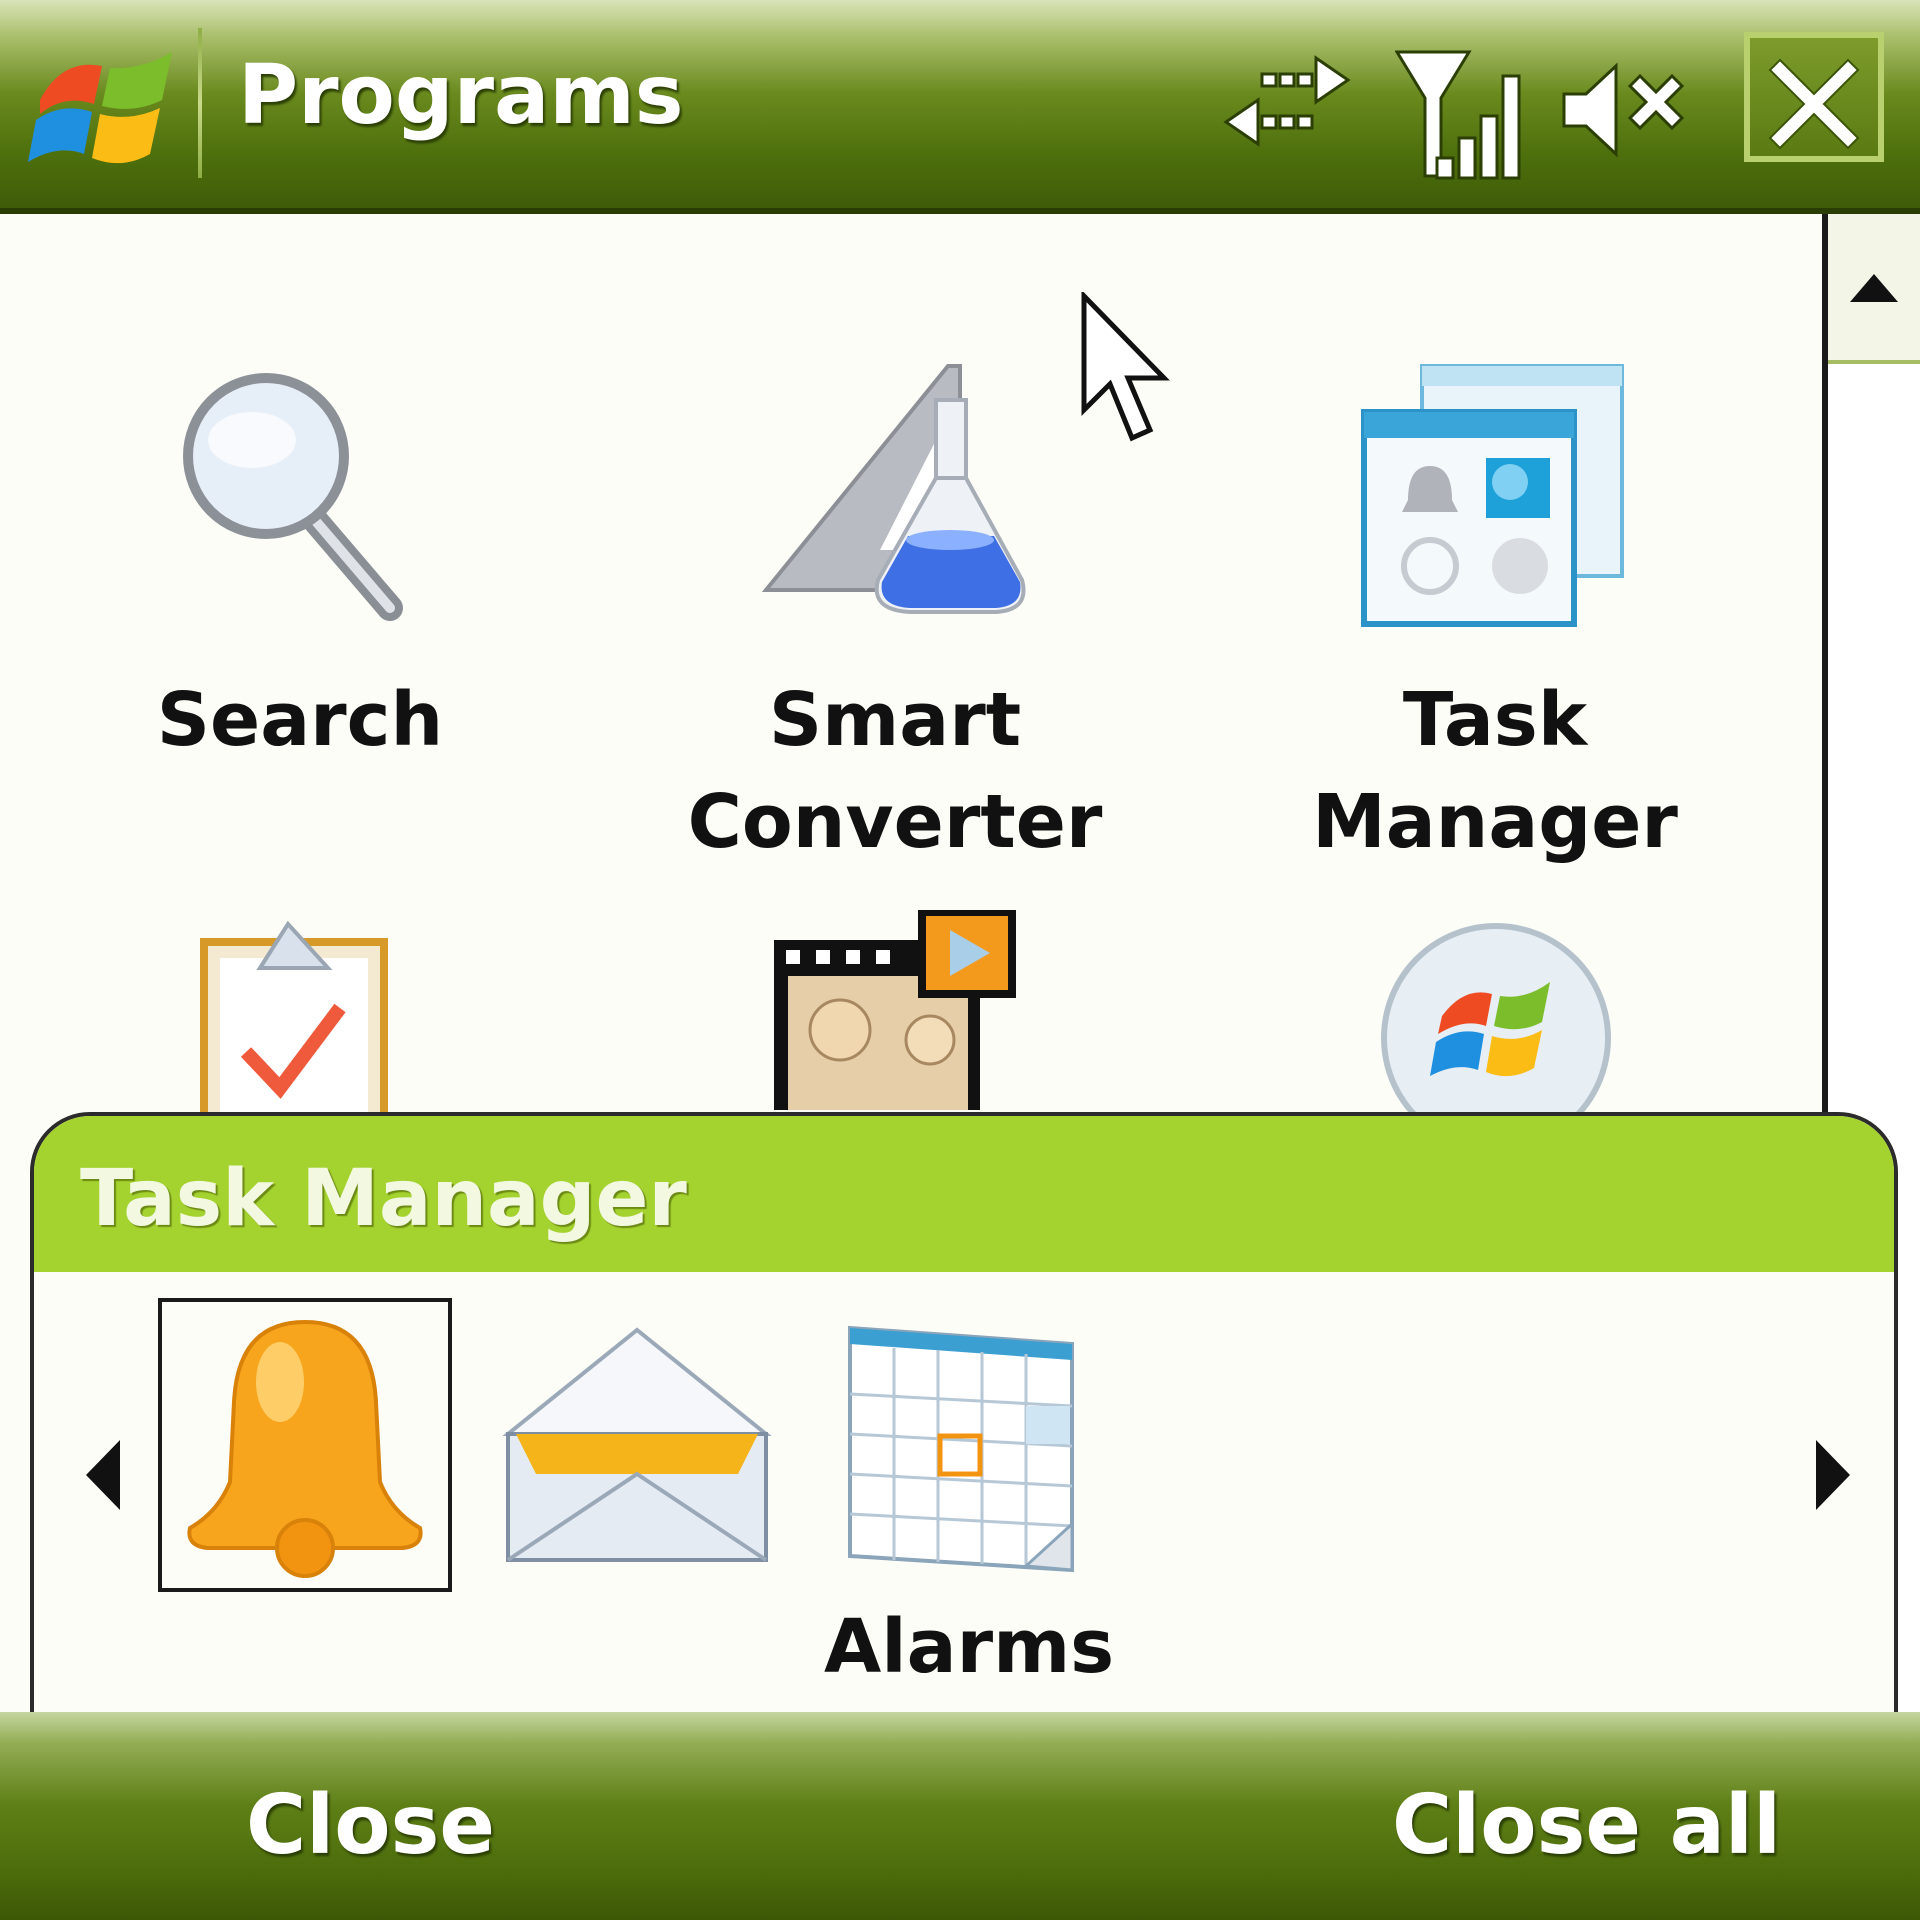 Image resolution: width=1920 pixels, height=1920 pixels. I want to click on program-label: Search, so click(300, 720).